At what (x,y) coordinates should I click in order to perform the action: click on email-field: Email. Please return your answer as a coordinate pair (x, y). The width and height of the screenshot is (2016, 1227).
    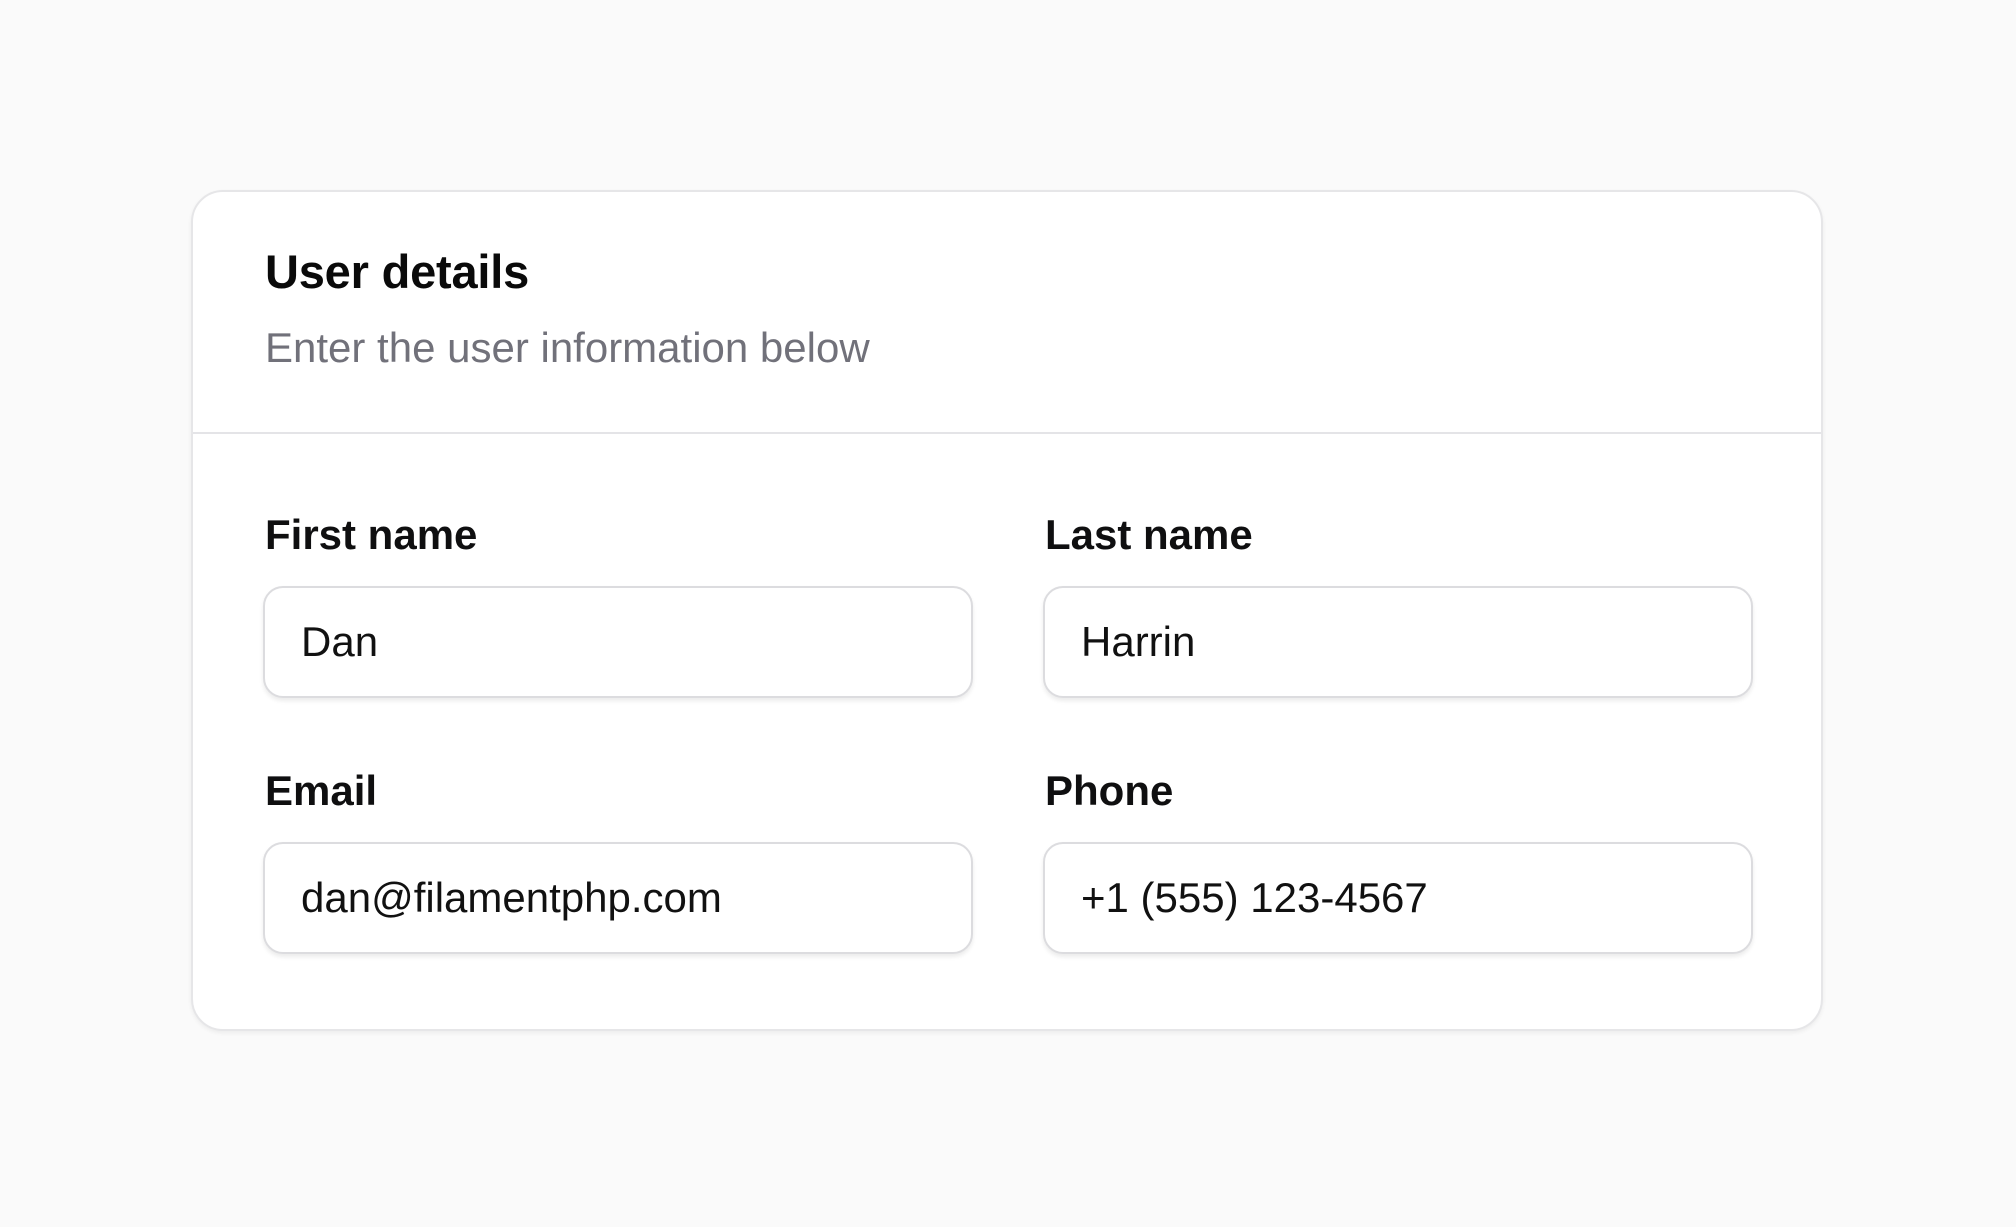
    Looking at the image, I should click on (618, 862).